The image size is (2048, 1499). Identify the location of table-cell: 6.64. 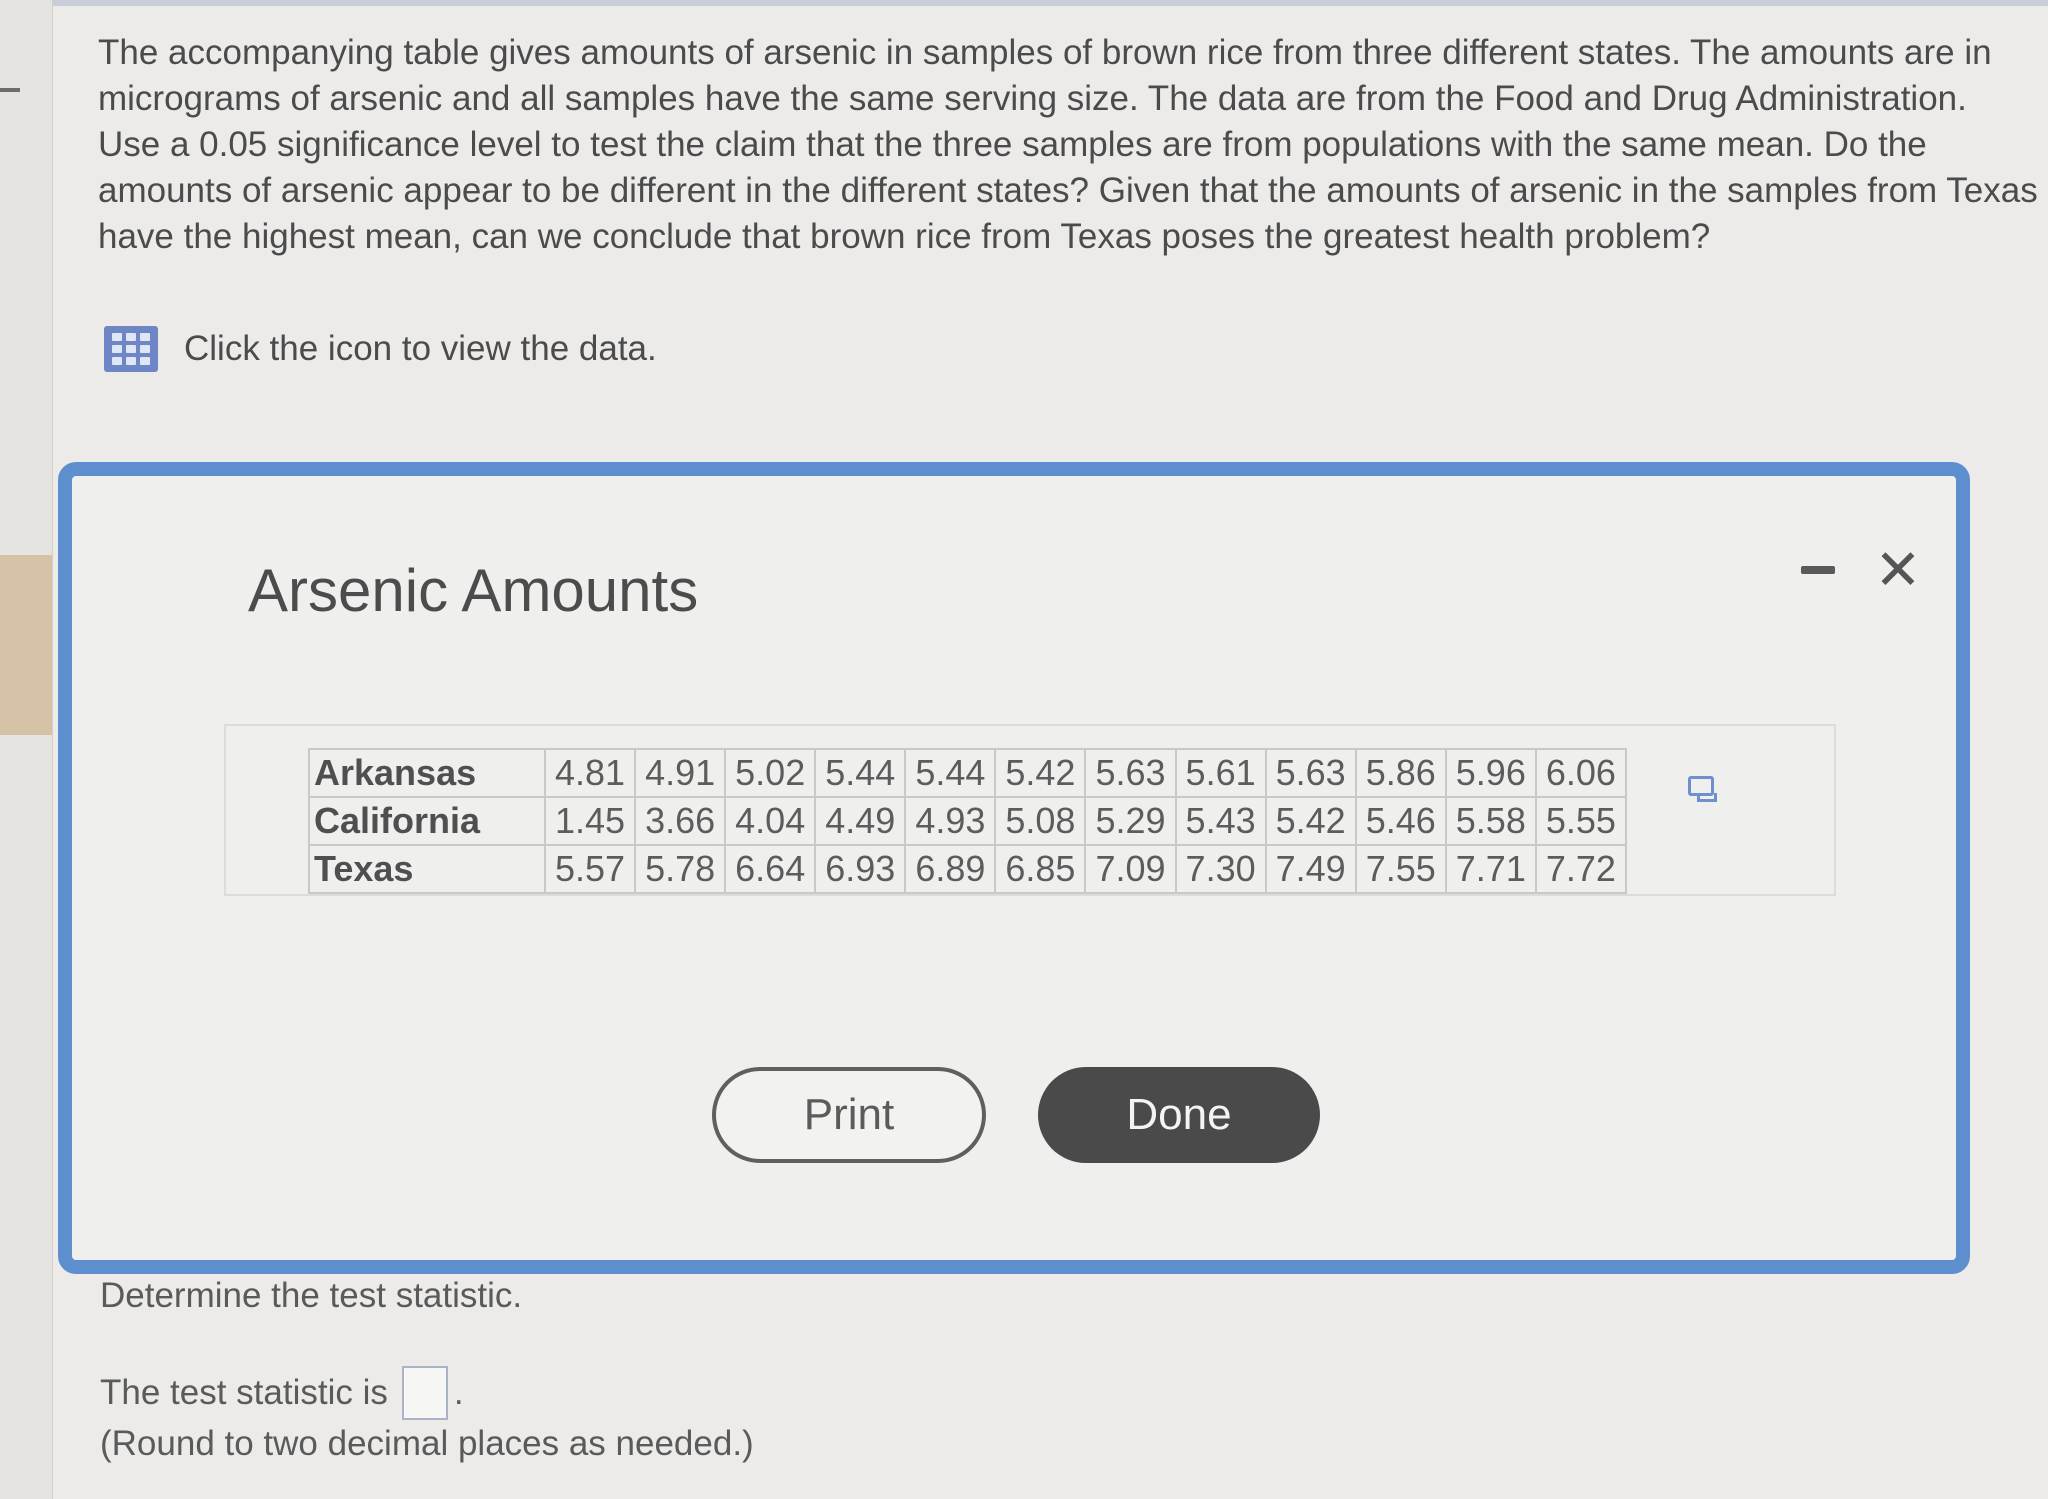
(770, 869).